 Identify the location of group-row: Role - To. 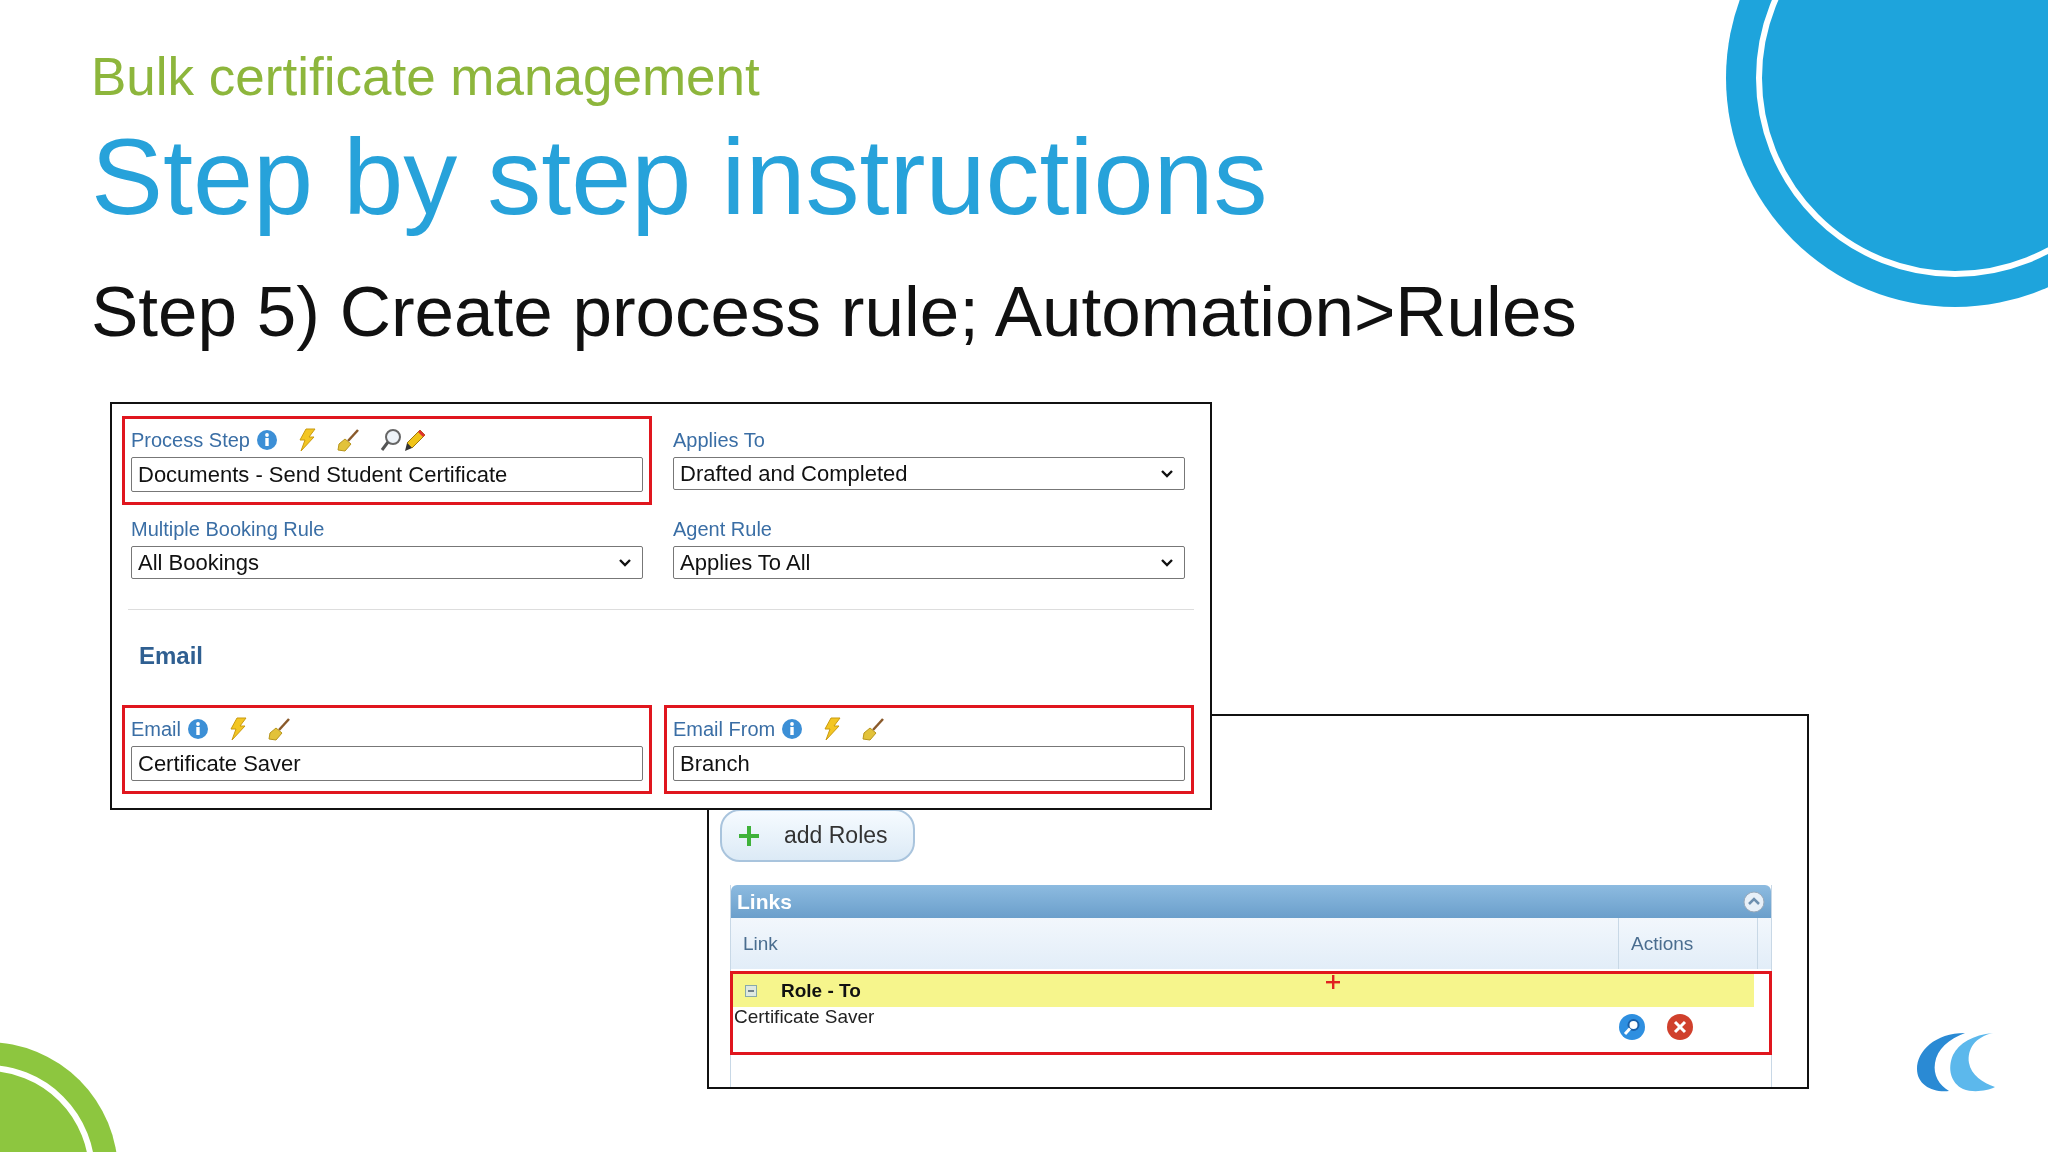
(1243, 990).